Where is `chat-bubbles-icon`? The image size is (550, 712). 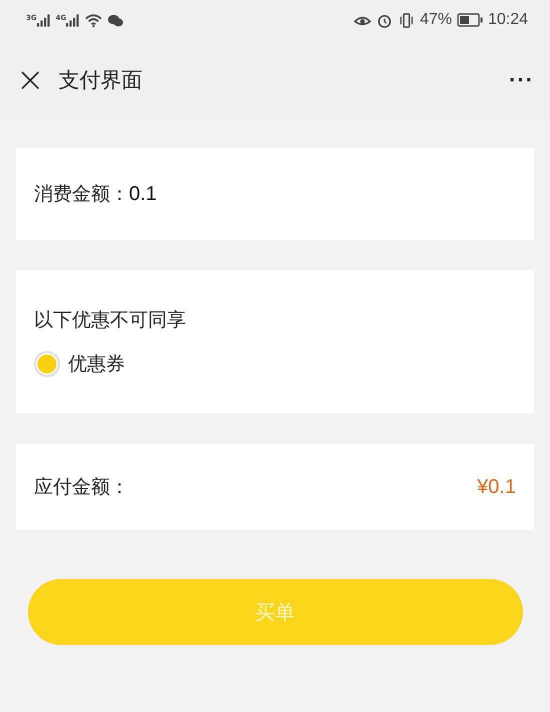
chat-bubbles-icon is located at coordinates (115, 20).